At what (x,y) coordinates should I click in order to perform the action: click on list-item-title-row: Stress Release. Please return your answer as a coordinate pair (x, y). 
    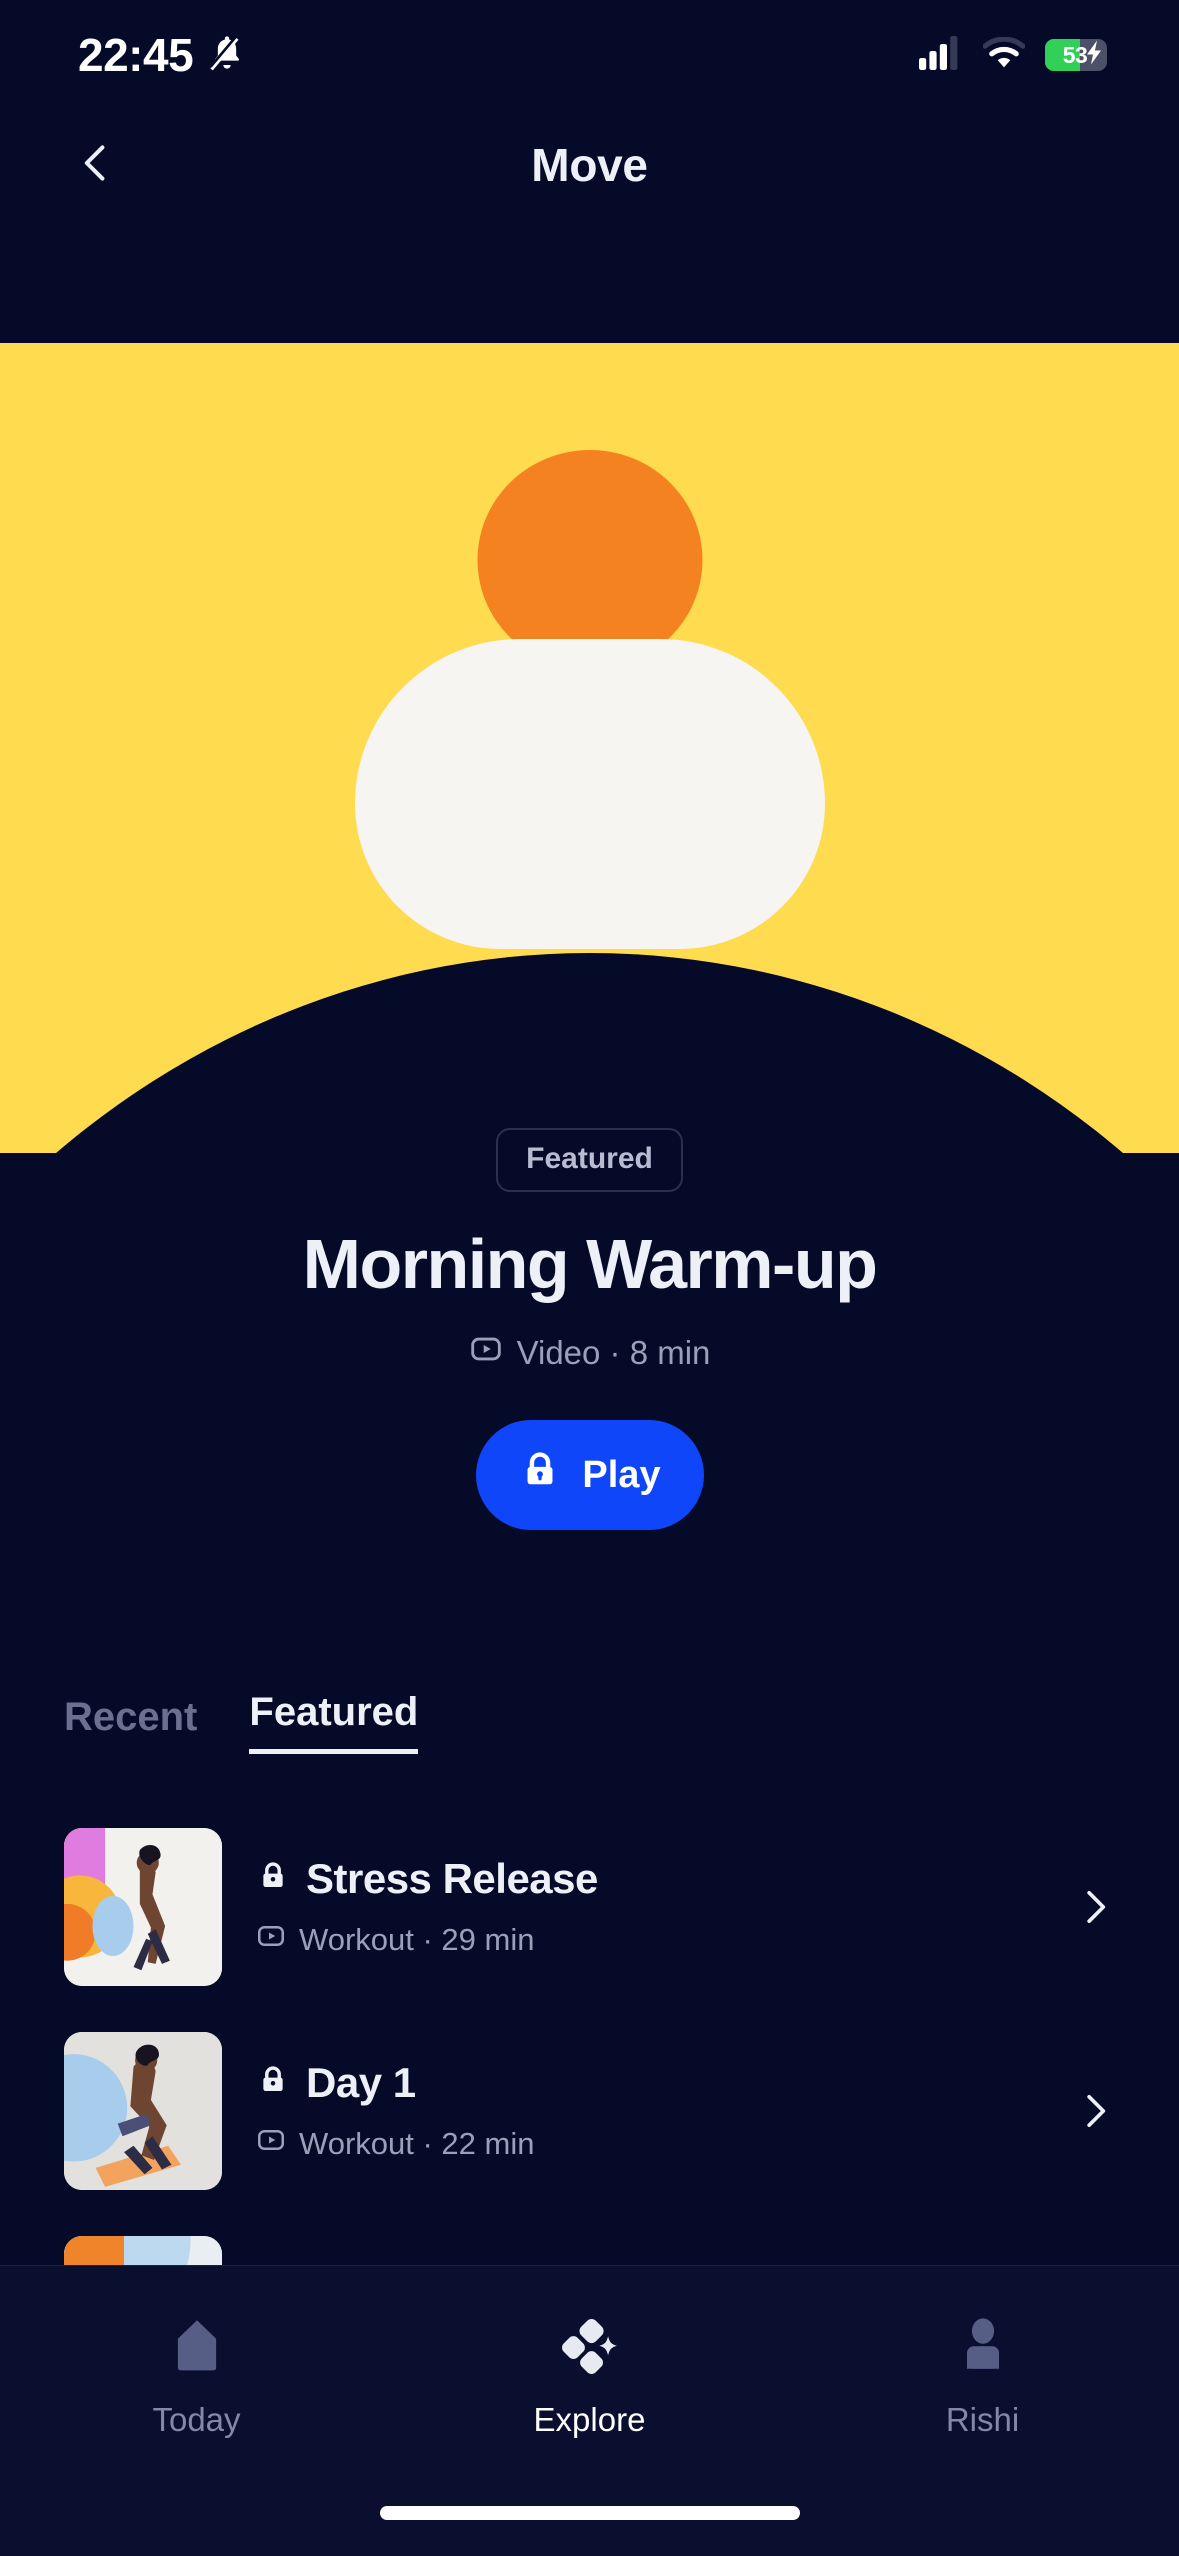
    Looking at the image, I should click on (646, 1879).